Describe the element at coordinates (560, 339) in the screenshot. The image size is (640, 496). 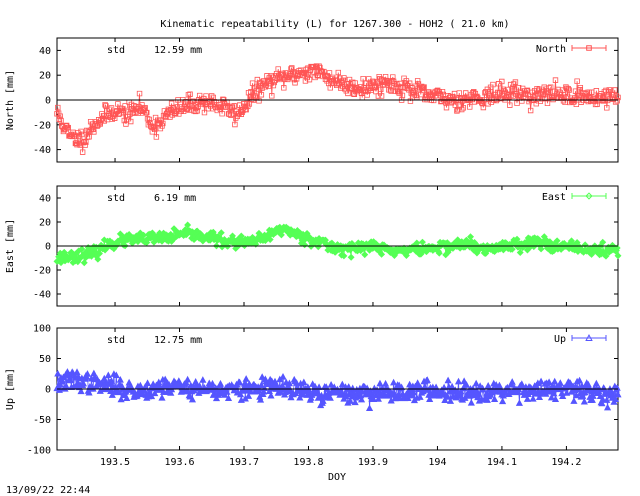
I see `legend-label: Up` at that location.